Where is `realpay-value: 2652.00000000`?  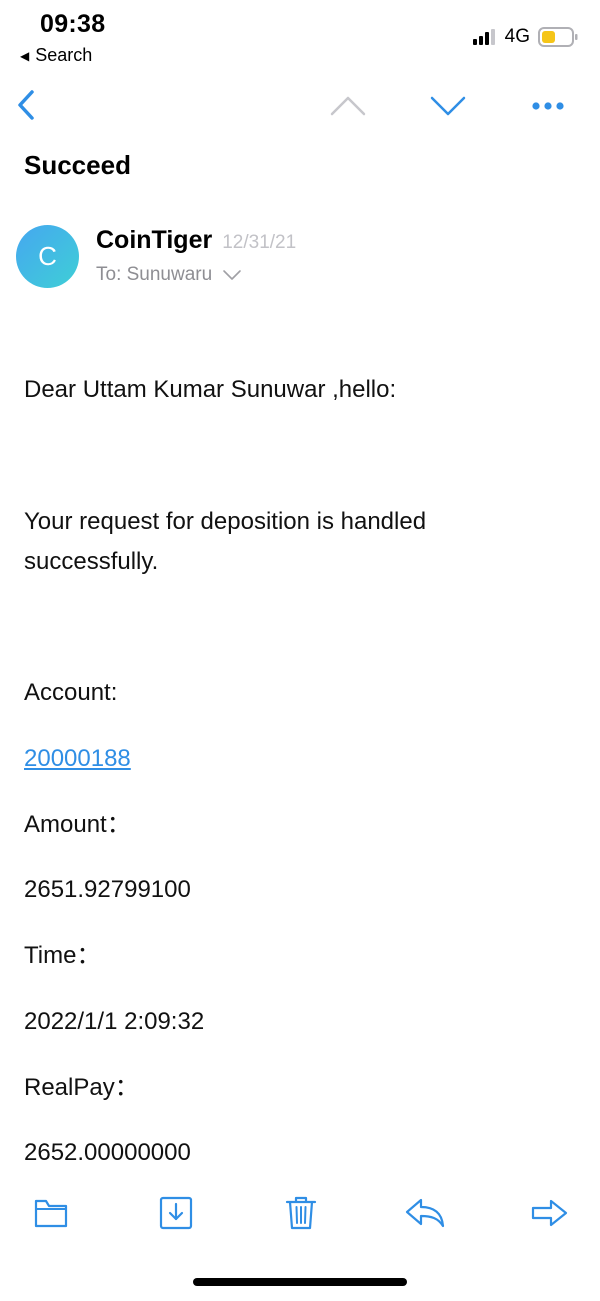
realpay-value: 2652.00000000 is located at coordinates (107, 1152).